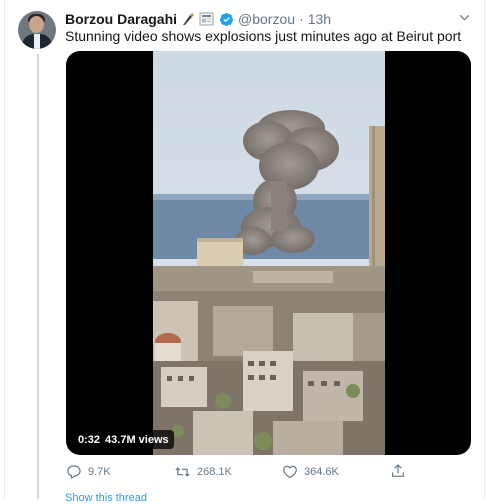  Describe the element at coordinates (321, 472) in the screenshot. I see `like-count: 364.6K` at that location.